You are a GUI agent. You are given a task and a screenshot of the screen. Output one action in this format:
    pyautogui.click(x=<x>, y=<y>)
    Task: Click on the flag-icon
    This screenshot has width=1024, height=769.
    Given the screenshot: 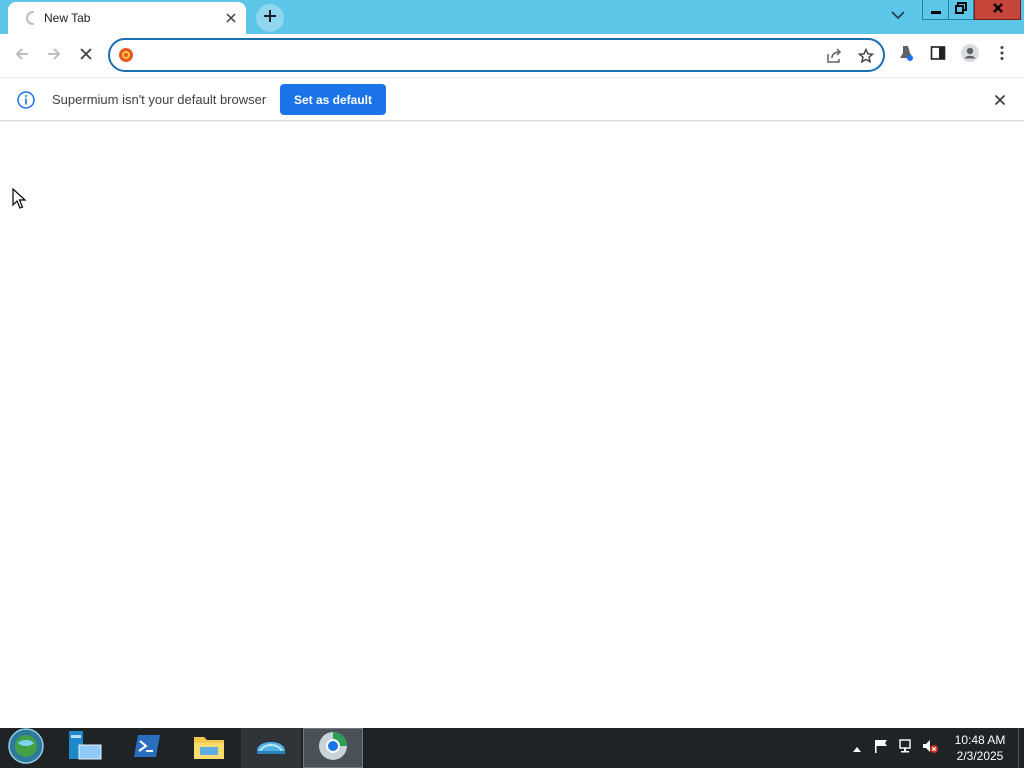 What is the action you would take?
    pyautogui.click(x=881, y=748)
    